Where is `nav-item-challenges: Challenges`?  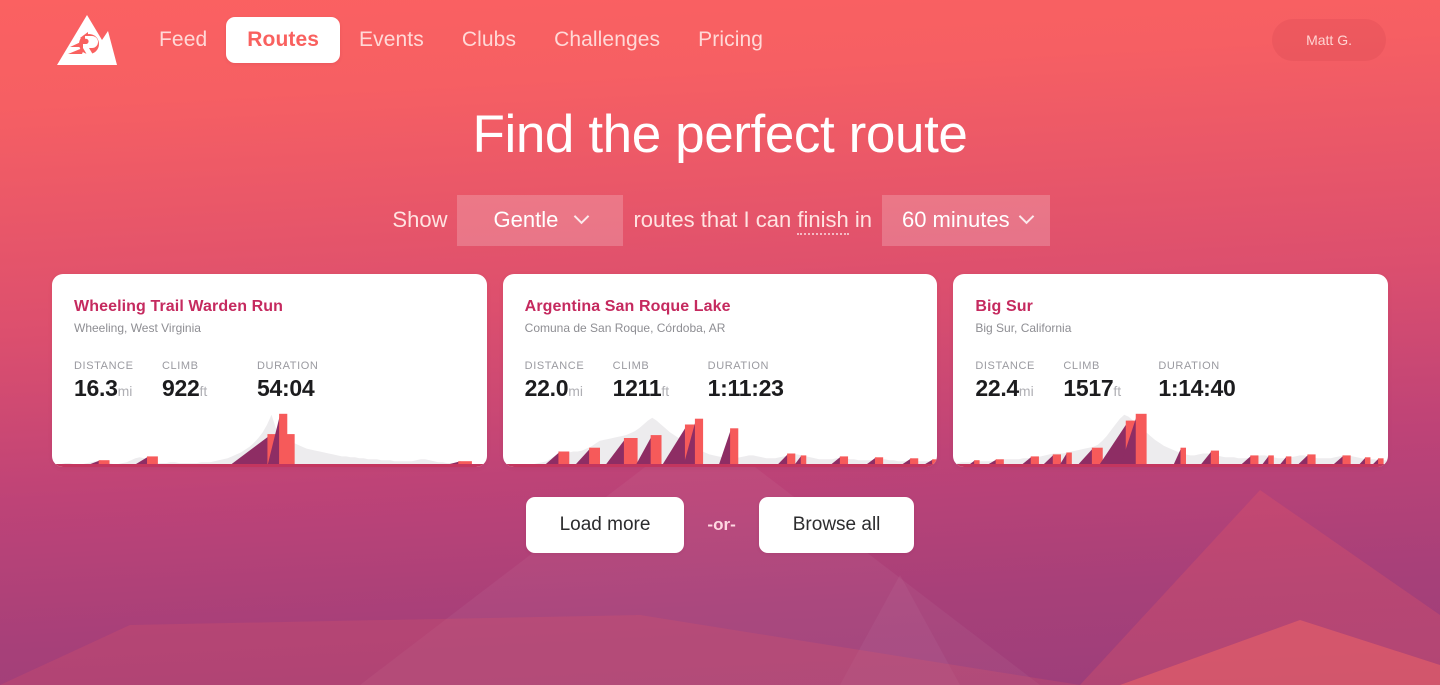
nav-item-challenges: Challenges is located at coordinates (607, 40).